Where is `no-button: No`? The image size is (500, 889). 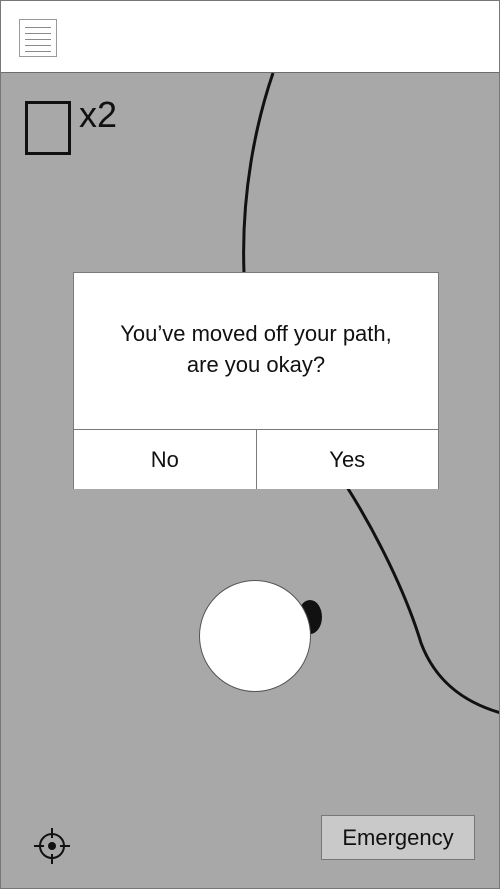
no-button: No is located at coordinates (165, 459).